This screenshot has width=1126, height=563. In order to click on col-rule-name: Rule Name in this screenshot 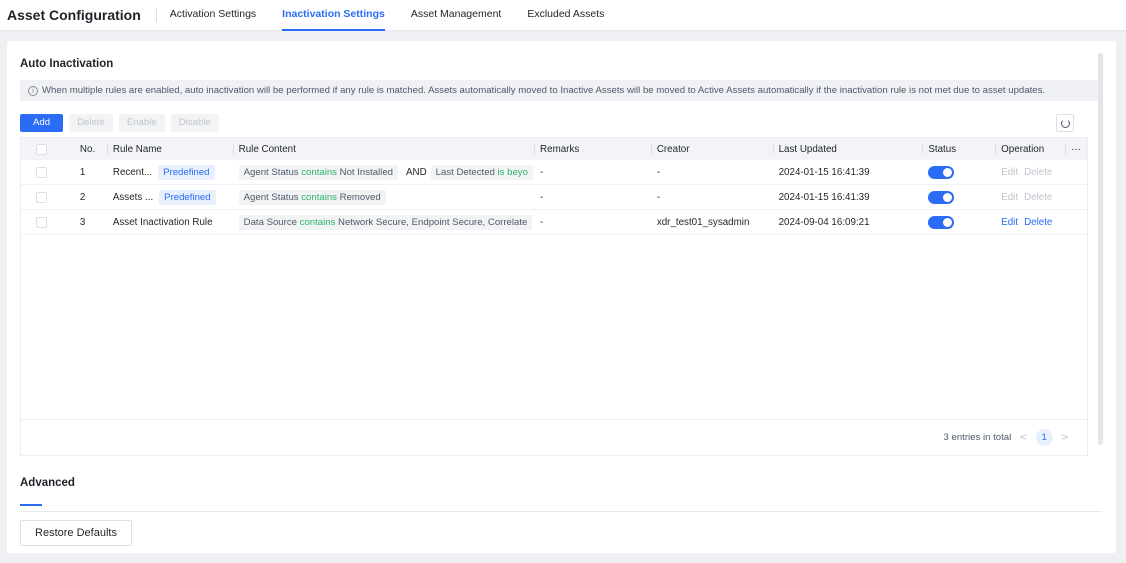, I will do `click(169, 149)`.